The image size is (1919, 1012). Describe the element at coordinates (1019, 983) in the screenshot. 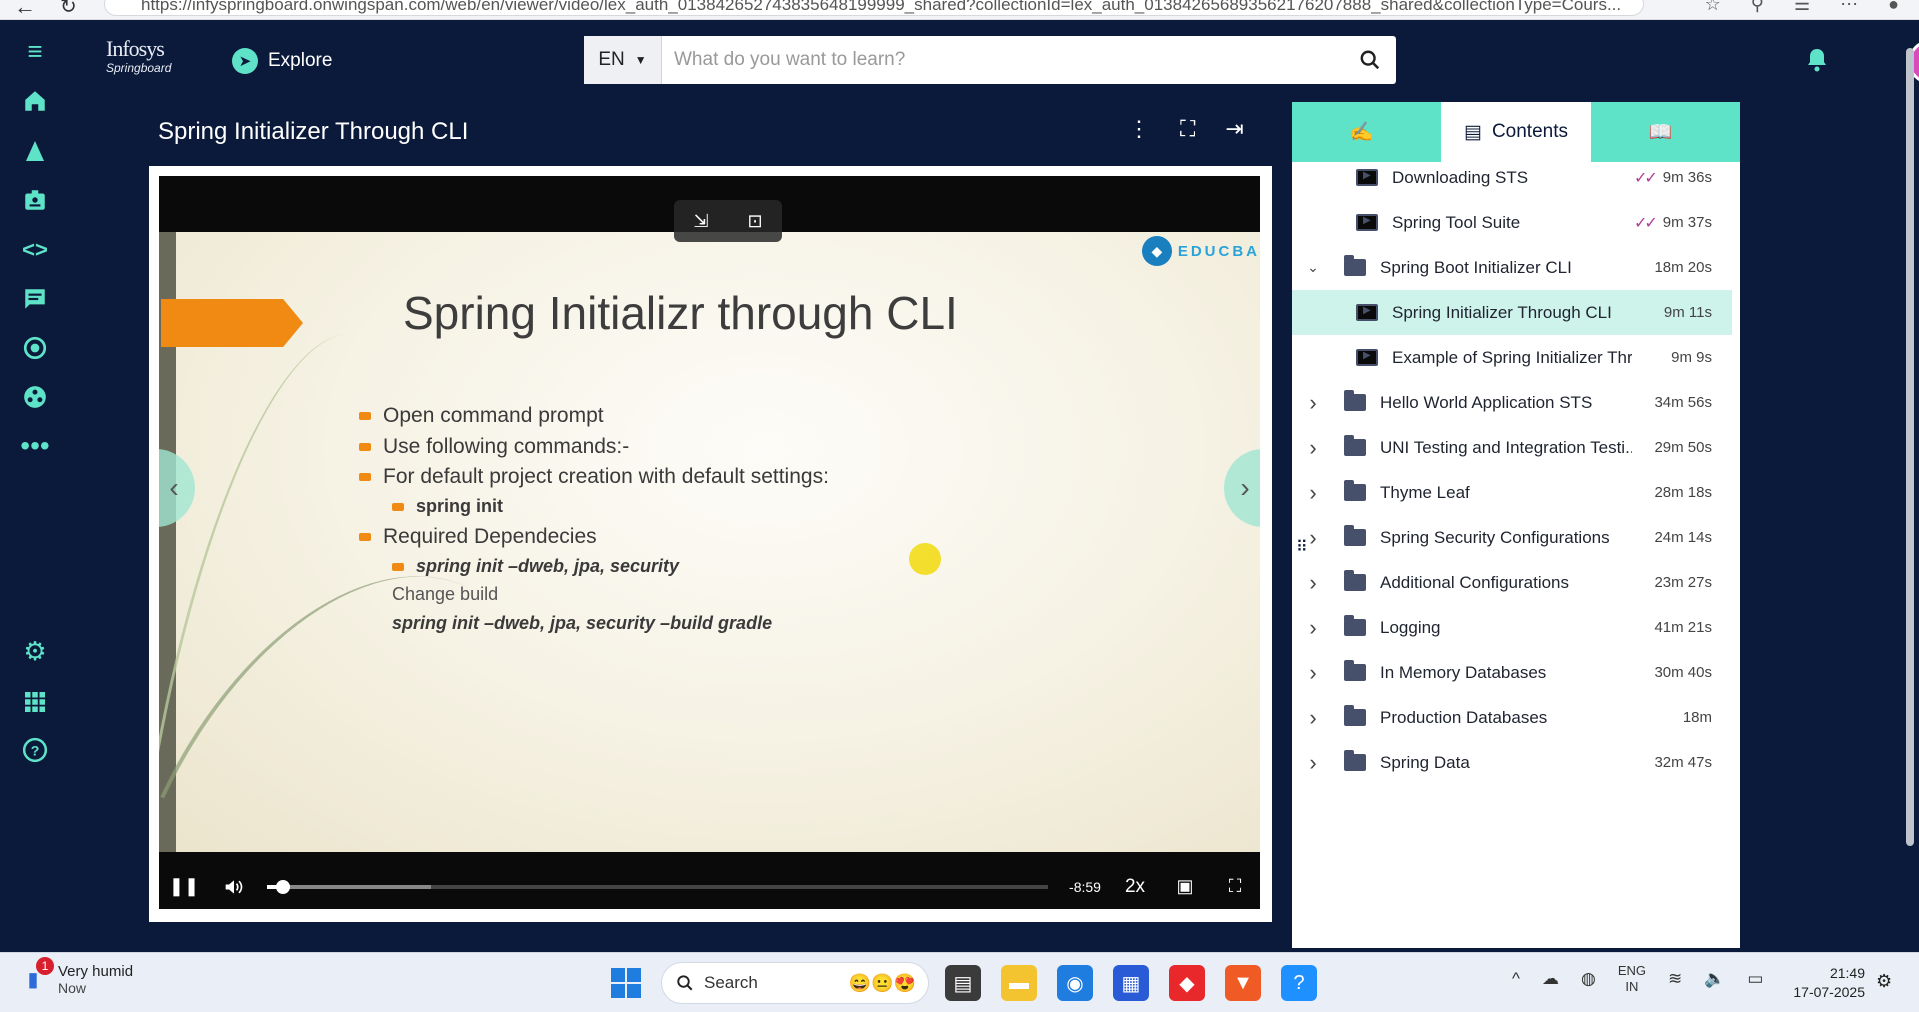

I see `file-explorer-icon: ▬` at that location.